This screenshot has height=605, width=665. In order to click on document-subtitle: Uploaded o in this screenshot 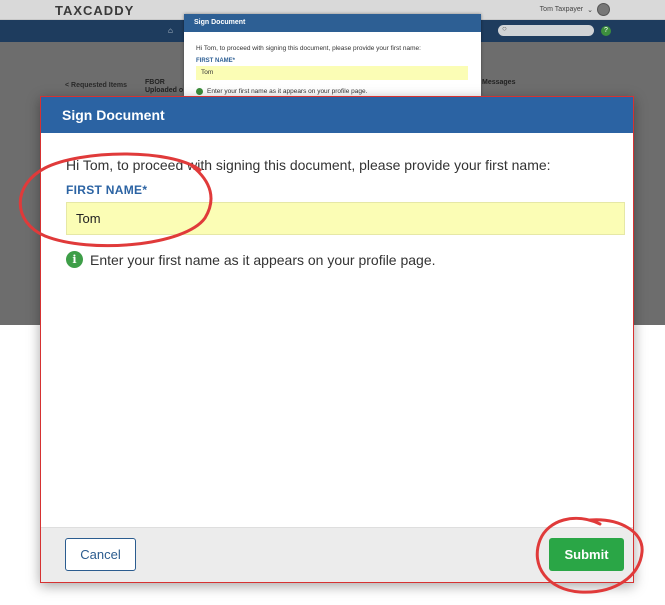, I will do `click(164, 90)`.